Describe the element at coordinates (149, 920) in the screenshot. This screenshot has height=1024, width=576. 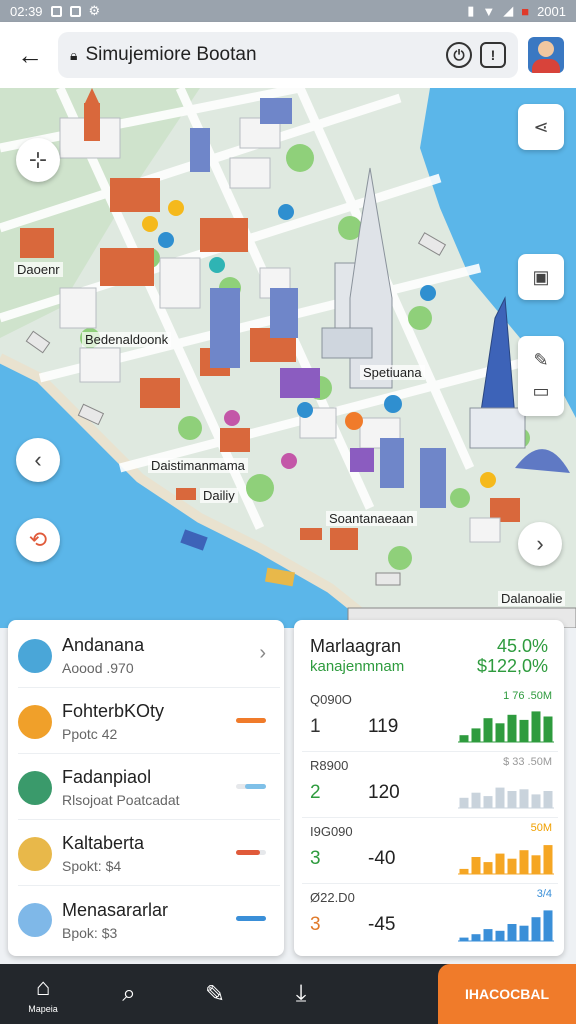
I see `list-item: Menasararlar Bpok: $3` at that location.